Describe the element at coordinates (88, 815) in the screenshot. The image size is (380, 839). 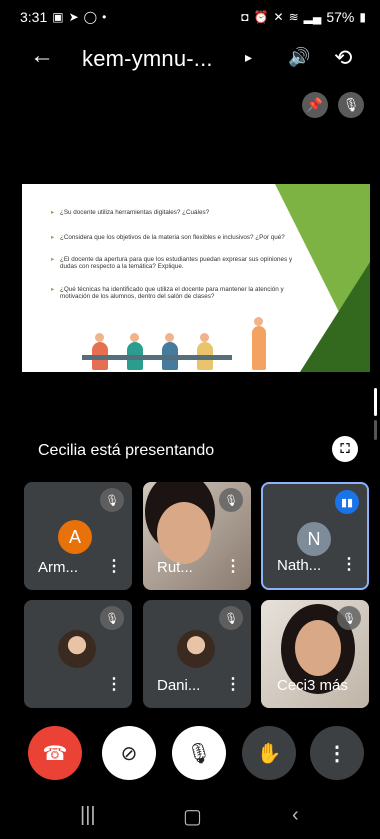
I see `recent-apps-icon: |||` at that location.